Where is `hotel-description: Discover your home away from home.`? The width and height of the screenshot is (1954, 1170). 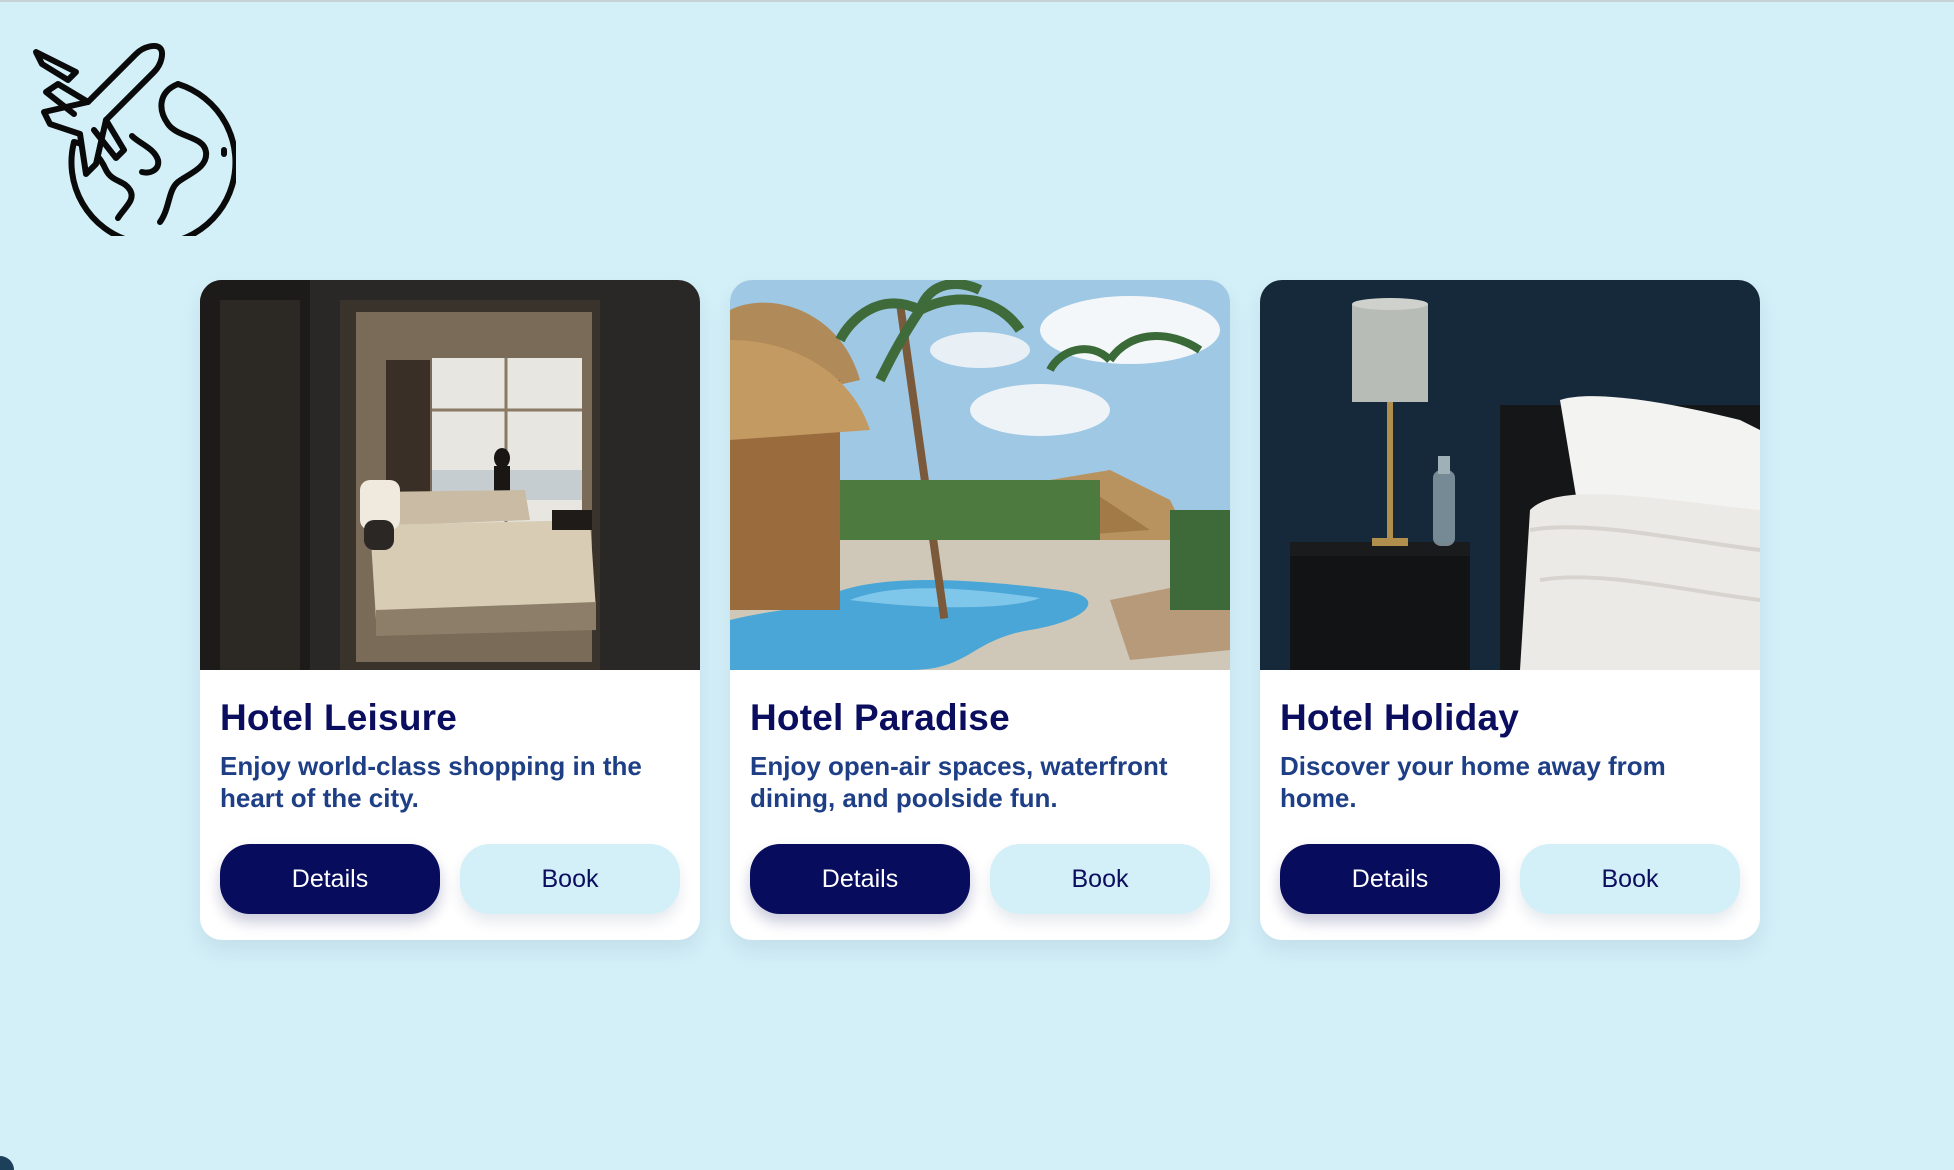
hotel-description: Discover your home away from home. is located at coordinates (1473, 782).